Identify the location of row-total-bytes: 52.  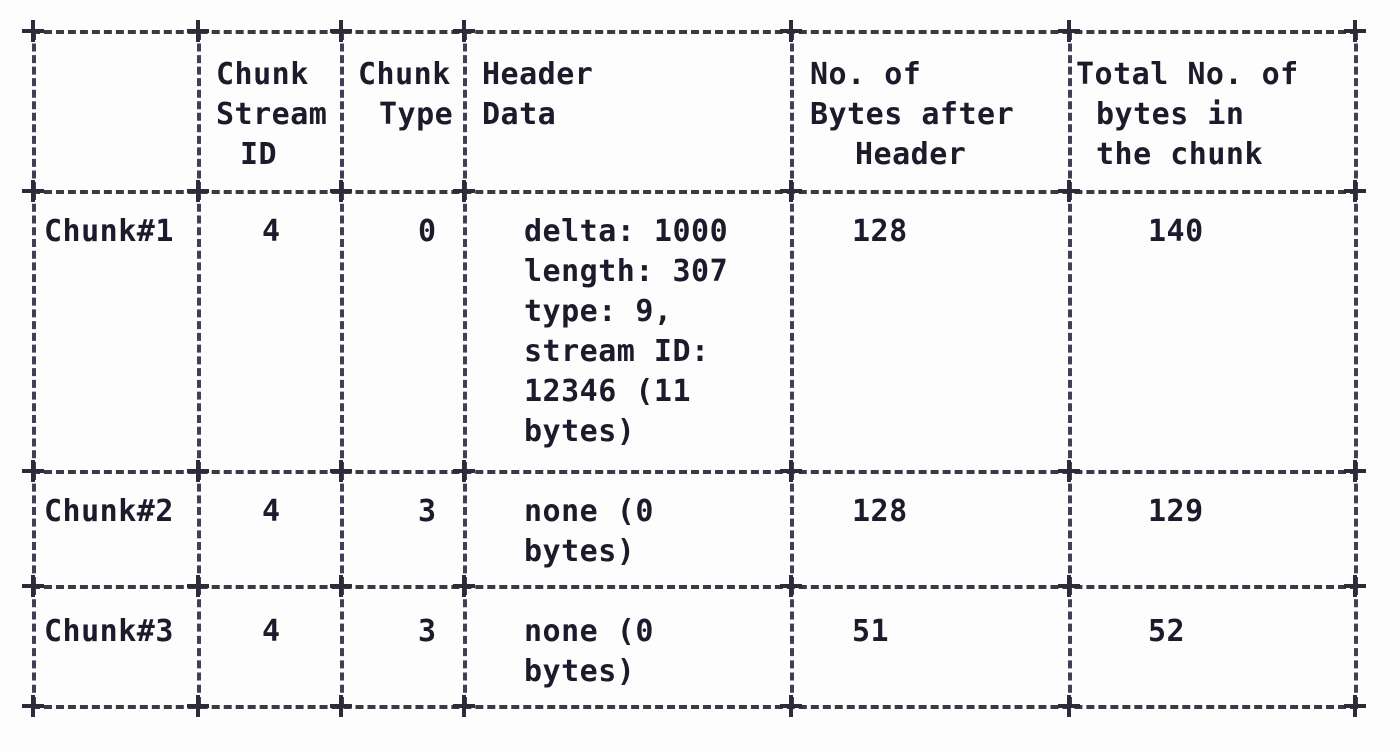
(1167, 631).